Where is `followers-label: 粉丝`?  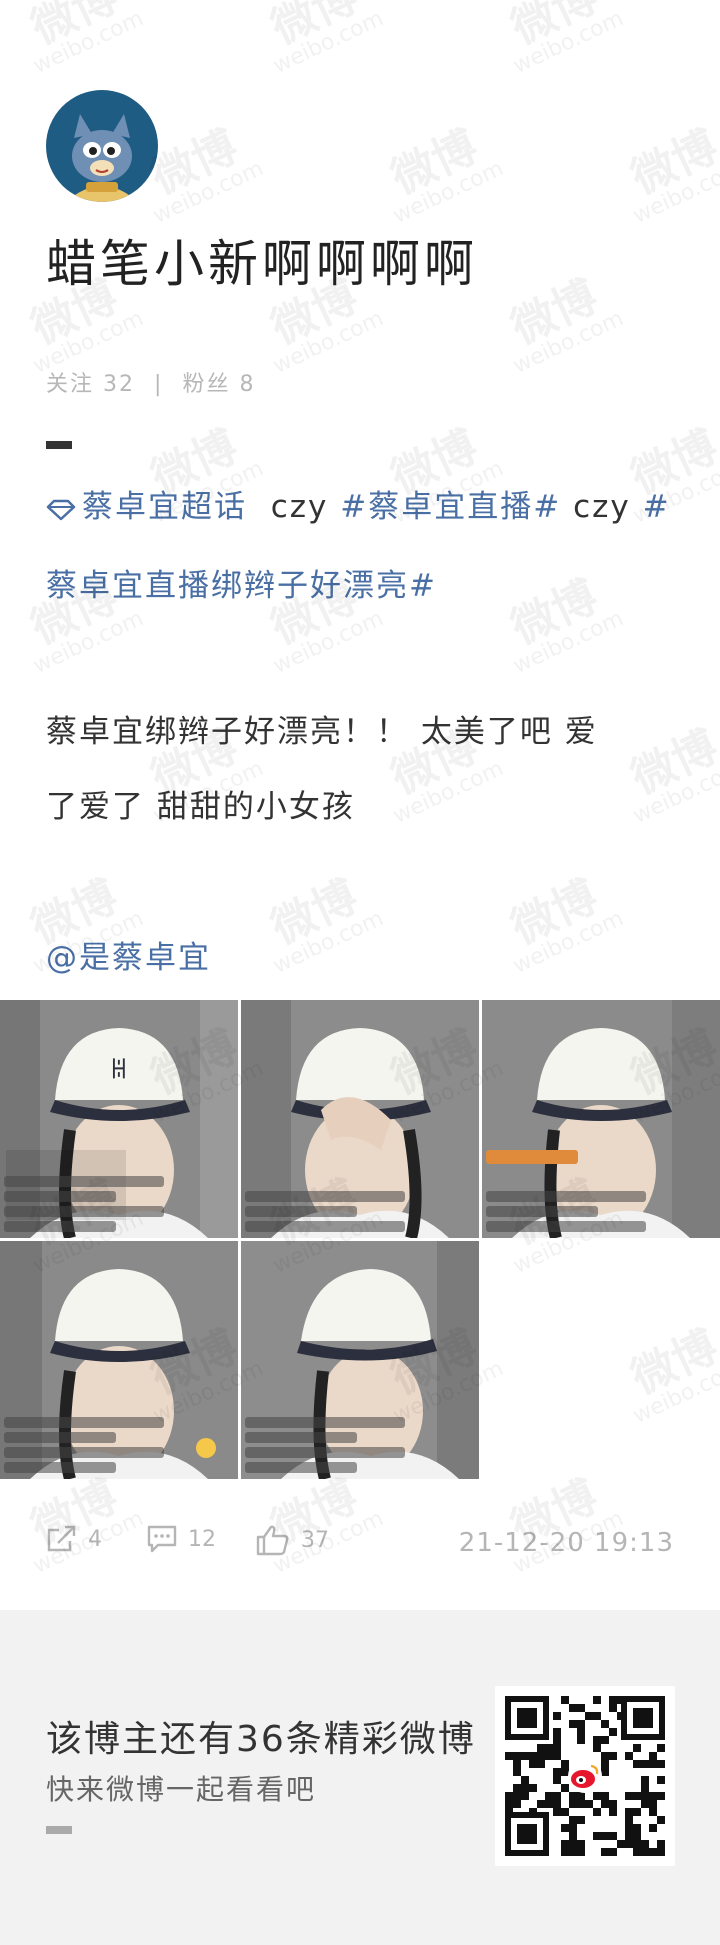 followers-label: 粉丝 is located at coordinates (206, 384).